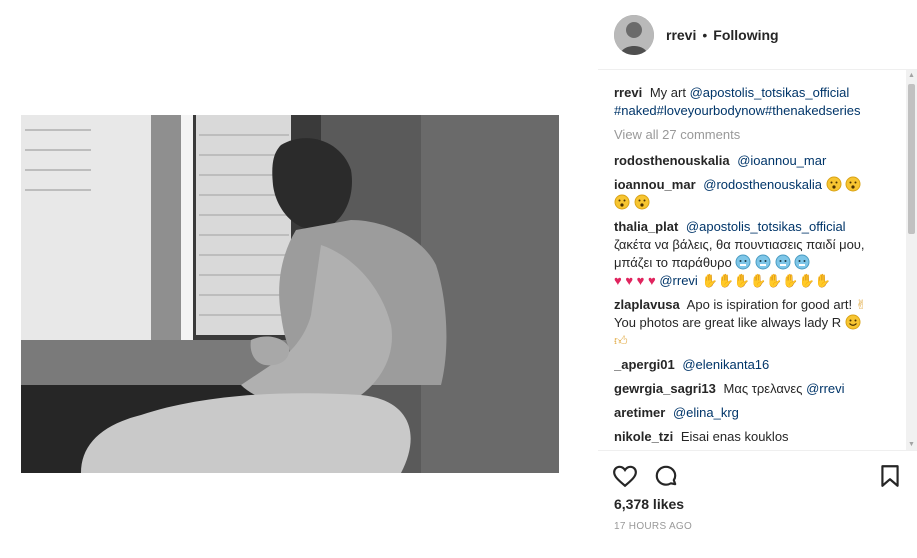 The image size is (917, 558). What do you see at coordinates (628, 92) in the screenshot?
I see `caption-username: rrevi` at bounding box center [628, 92].